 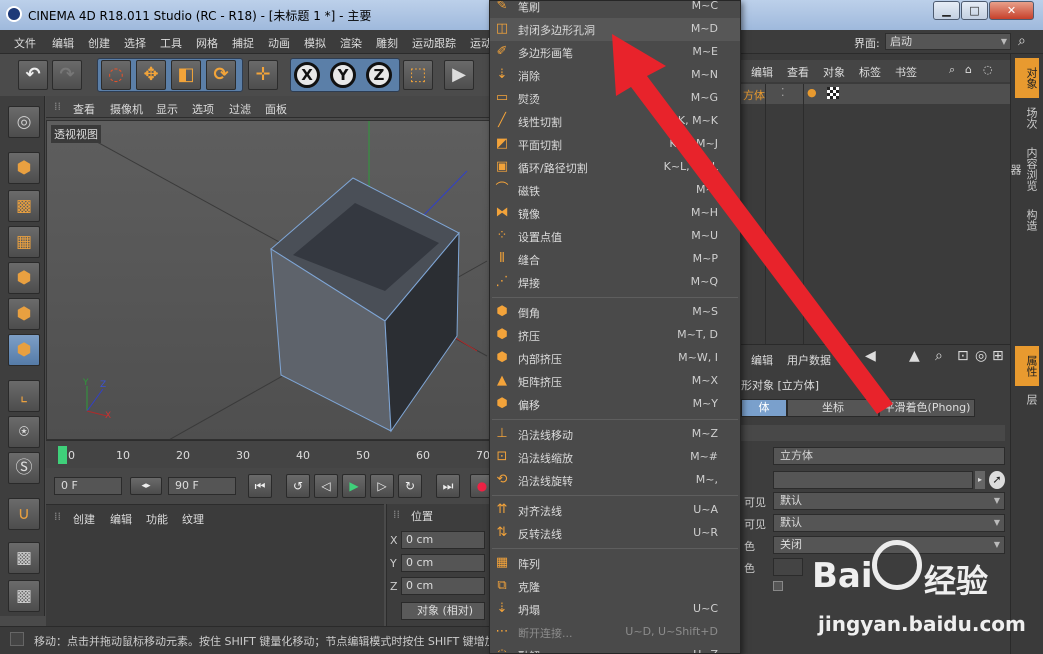 I want to click on watermark-brand: Bai, so click(x=842, y=576).